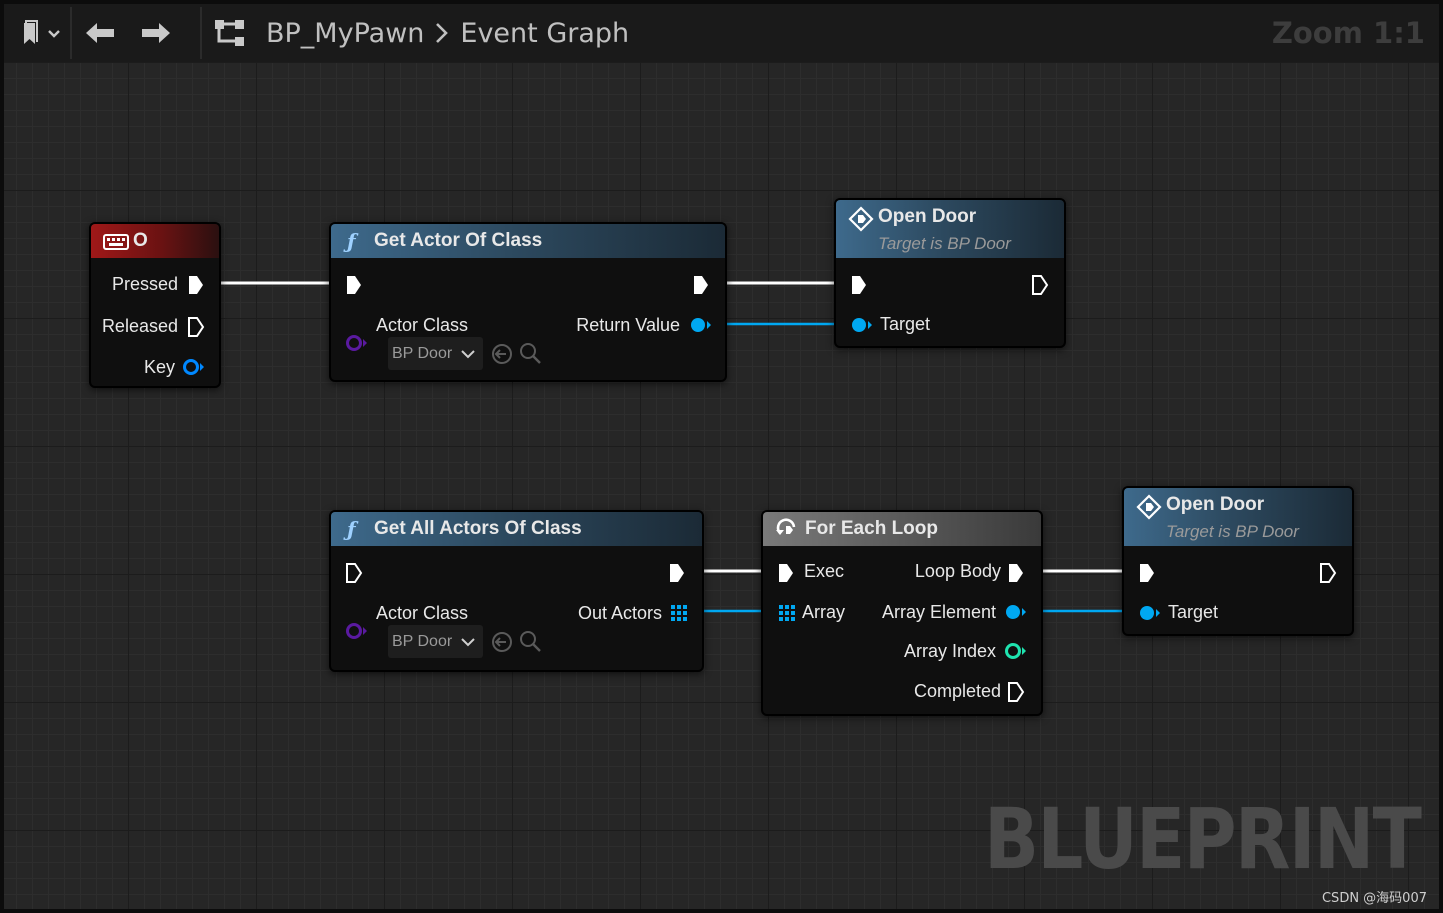 This screenshot has width=1443, height=913. What do you see at coordinates (139, 326) in the screenshot?
I see `pin-label-released: Released` at bounding box center [139, 326].